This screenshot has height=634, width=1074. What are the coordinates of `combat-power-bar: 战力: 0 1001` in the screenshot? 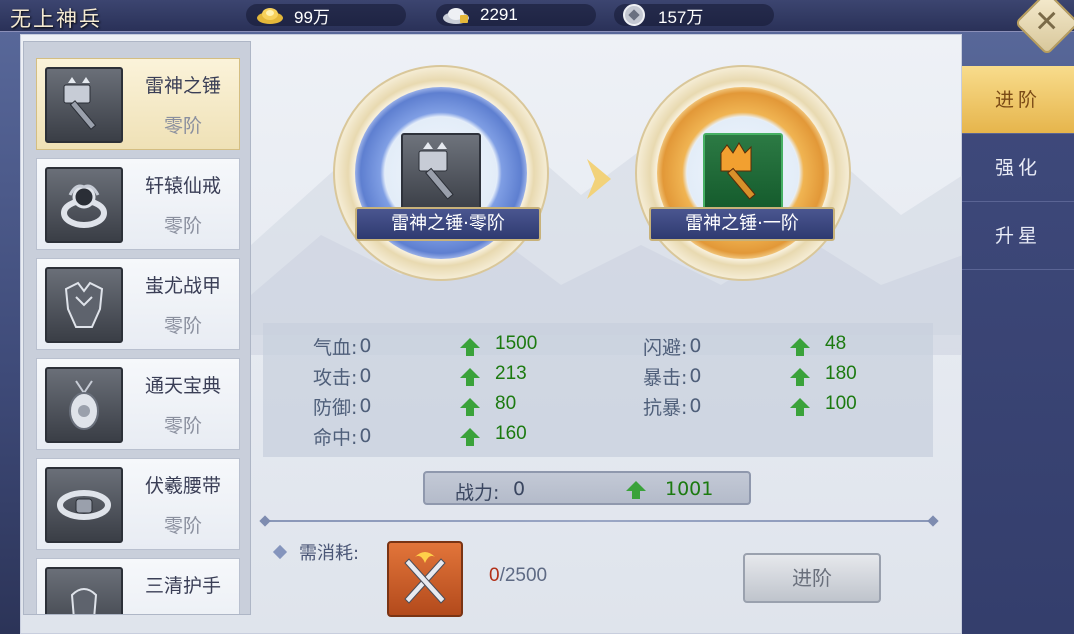 It's located at (587, 488).